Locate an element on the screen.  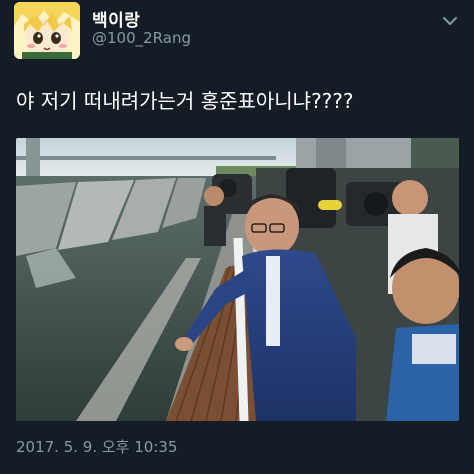
avatar is located at coordinates (47, 30).